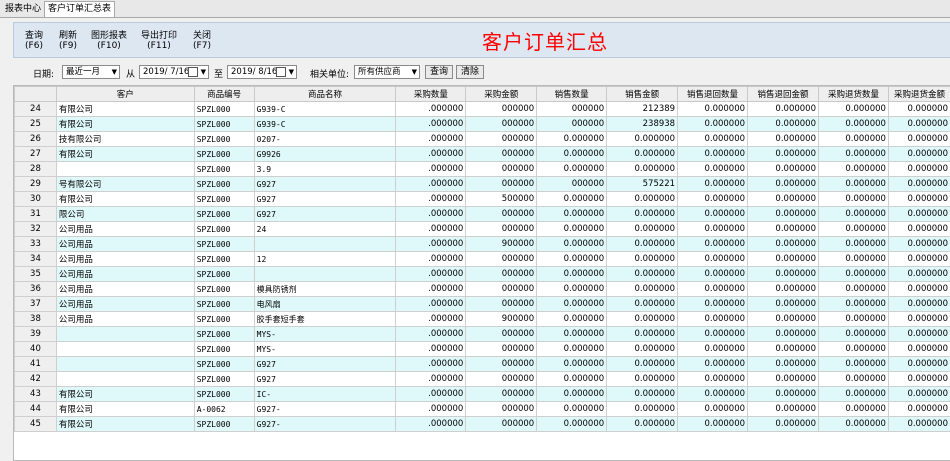 Image resolution: width=950 pixels, height=461 pixels. I want to click on chart-report-button: 图形报表(F10), so click(109, 41).